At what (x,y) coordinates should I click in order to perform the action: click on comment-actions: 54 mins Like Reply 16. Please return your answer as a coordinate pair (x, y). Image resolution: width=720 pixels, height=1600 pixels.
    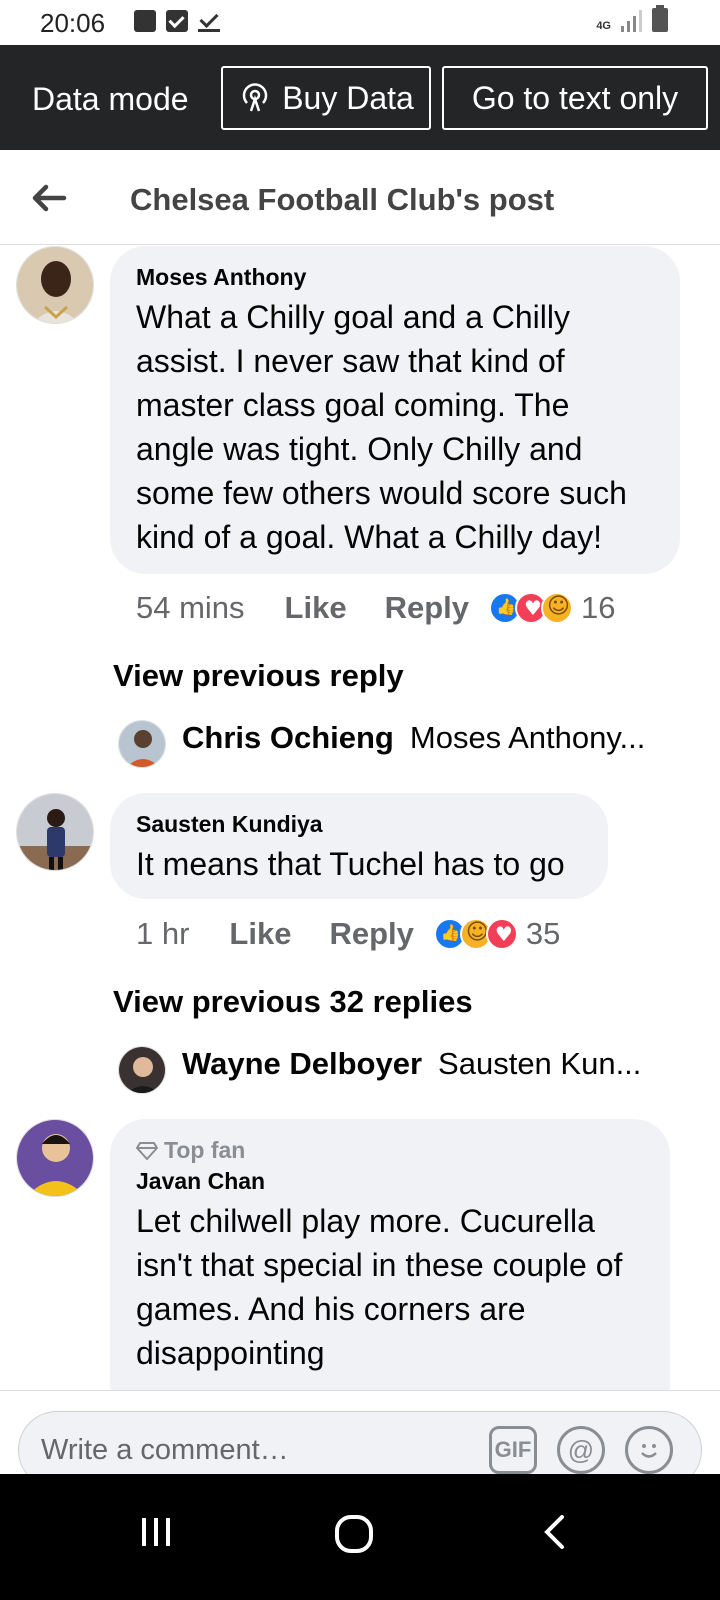
    Looking at the image, I should click on (375, 608).